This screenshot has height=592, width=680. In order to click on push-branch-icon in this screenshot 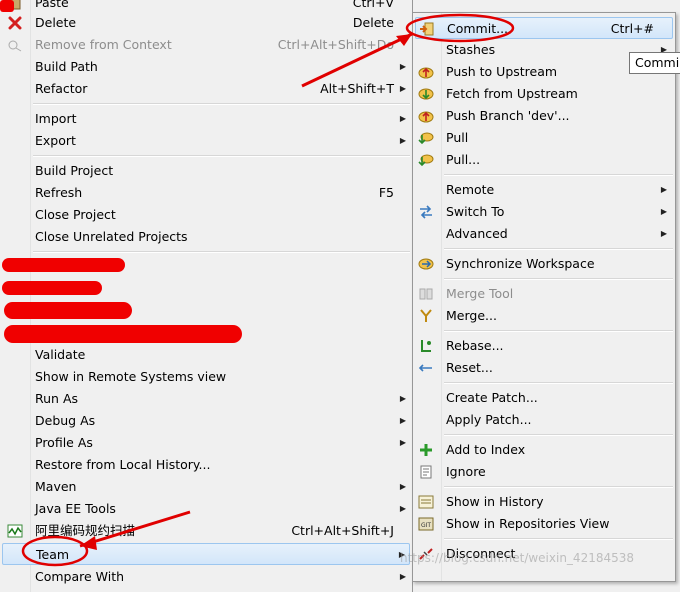, I will do `click(426, 116)`.